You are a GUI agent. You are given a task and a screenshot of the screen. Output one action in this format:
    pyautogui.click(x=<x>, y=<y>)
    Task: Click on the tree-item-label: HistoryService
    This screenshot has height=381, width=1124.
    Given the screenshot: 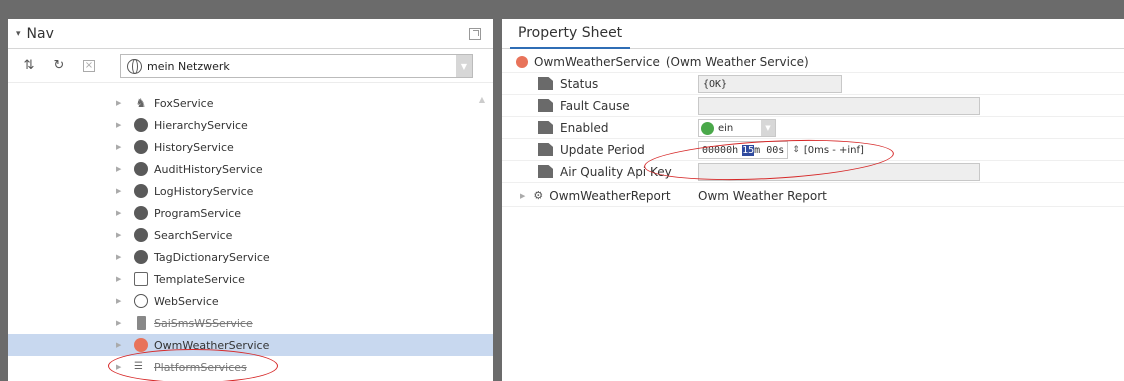 What is the action you would take?
    pyautogui.click(x=194, y=147)
    